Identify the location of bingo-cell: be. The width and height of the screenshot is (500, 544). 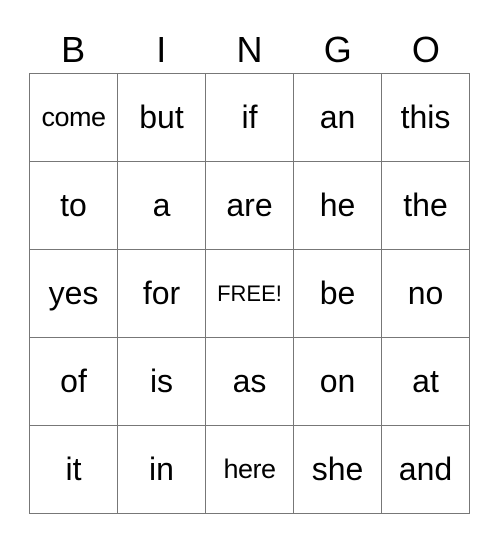
(338, 294).